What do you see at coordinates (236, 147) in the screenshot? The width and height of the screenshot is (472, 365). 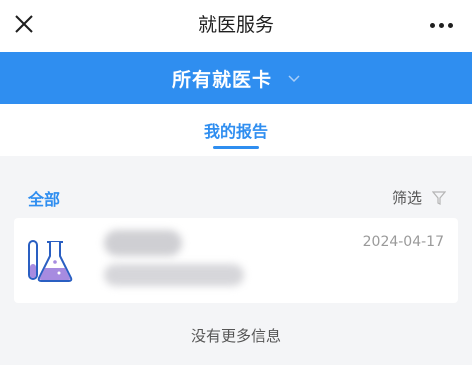 I see `tab-active-indicator` at bounding box center [236, 147].